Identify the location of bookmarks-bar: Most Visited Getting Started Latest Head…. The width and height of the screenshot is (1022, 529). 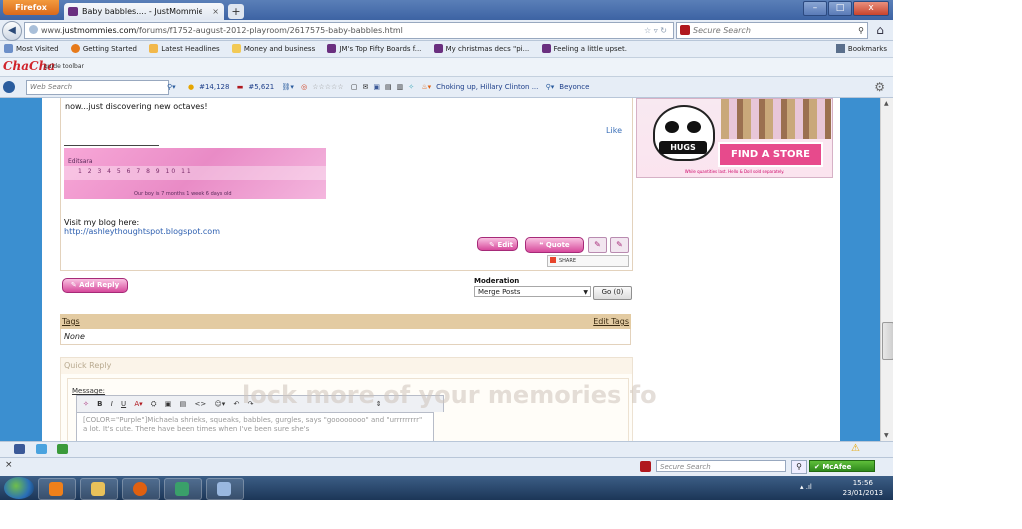
(446, 49).